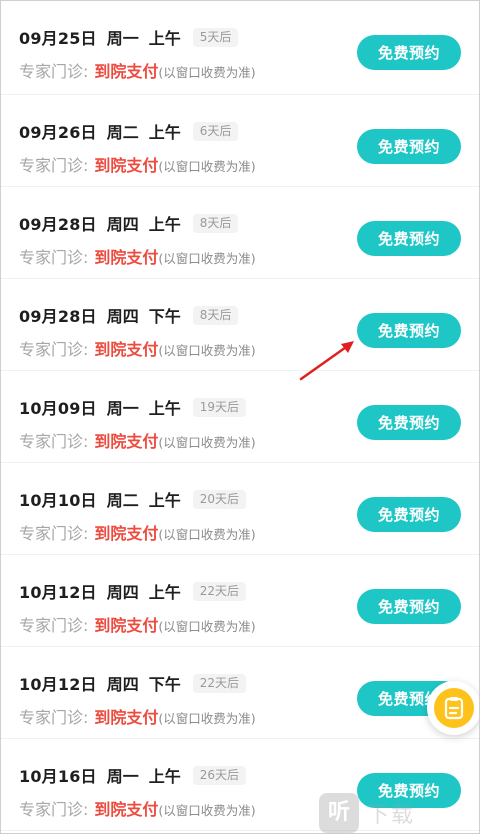 The width and height of the screenshot is (480, 834). I want to click on listen-logo-icon: 听, so click(339, 813).